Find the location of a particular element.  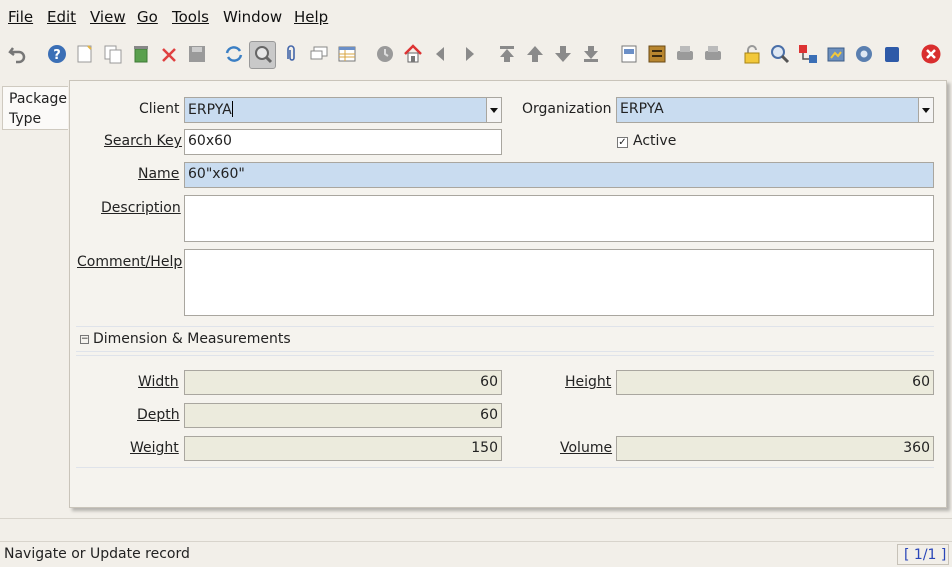

close-icon is located at coordinates (931, 54).